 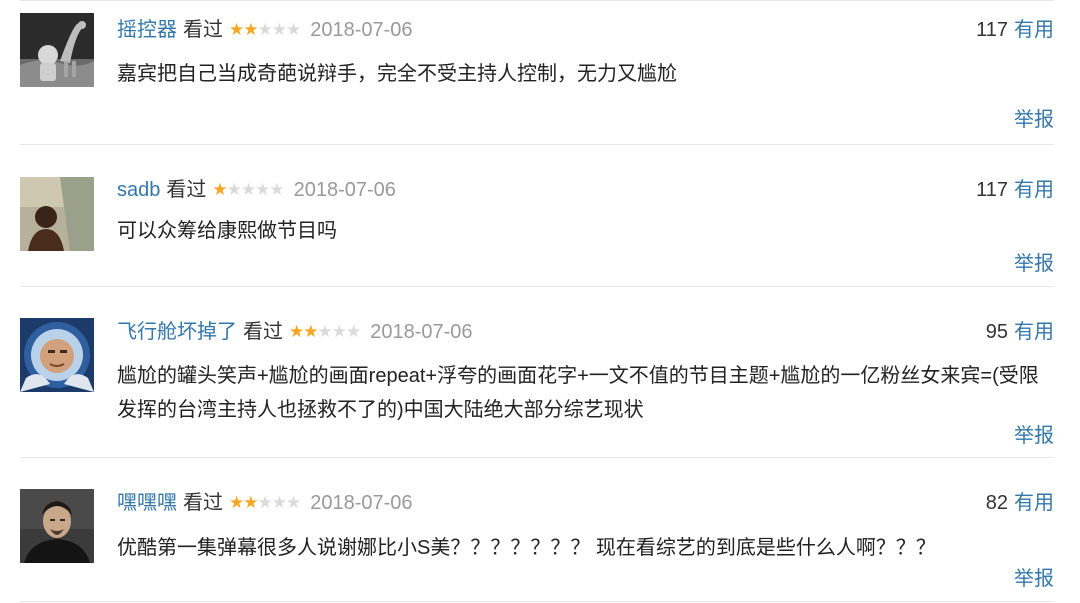 I want to click on vote-count: 95, so click(x=996, y=332).